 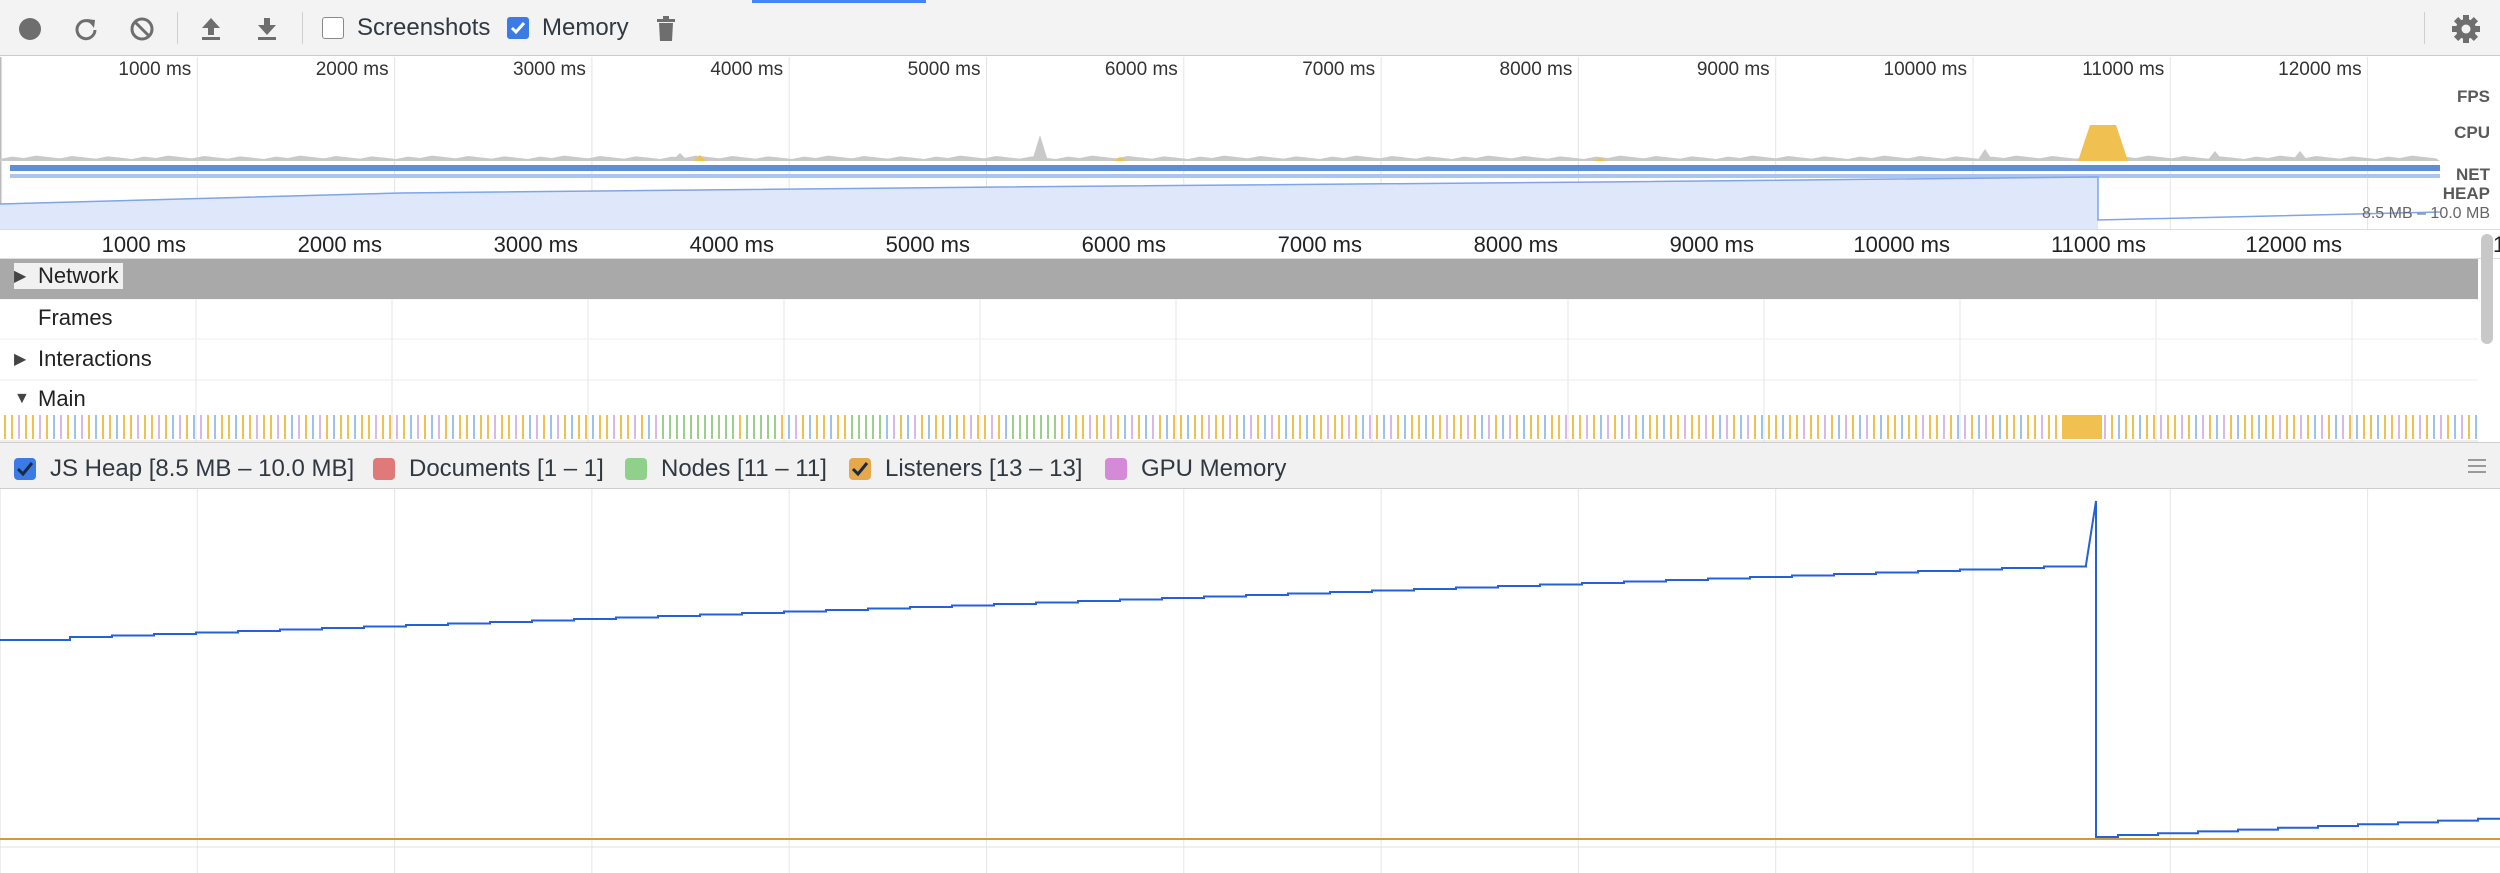 I want to click on track-label-network: Network, so click(x=78, y=275).